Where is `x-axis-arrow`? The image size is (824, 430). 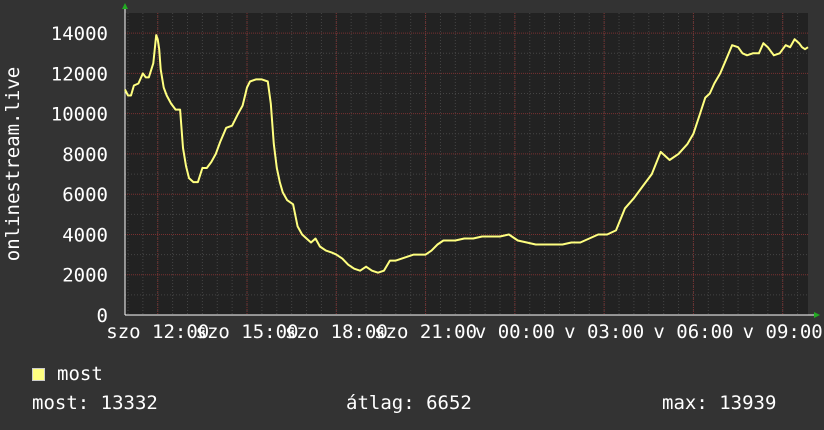
x-axis-arrow is located at coordinates (817, 315).